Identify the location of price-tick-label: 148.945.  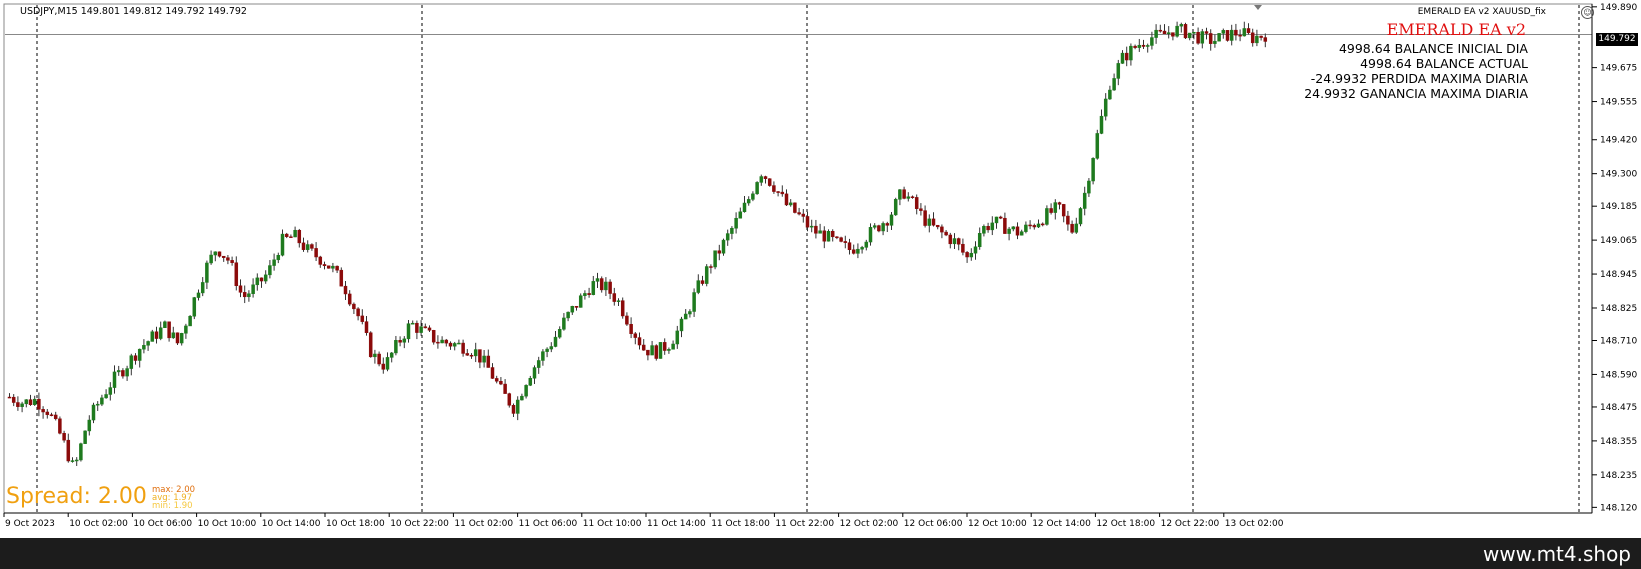
(1618, 275).